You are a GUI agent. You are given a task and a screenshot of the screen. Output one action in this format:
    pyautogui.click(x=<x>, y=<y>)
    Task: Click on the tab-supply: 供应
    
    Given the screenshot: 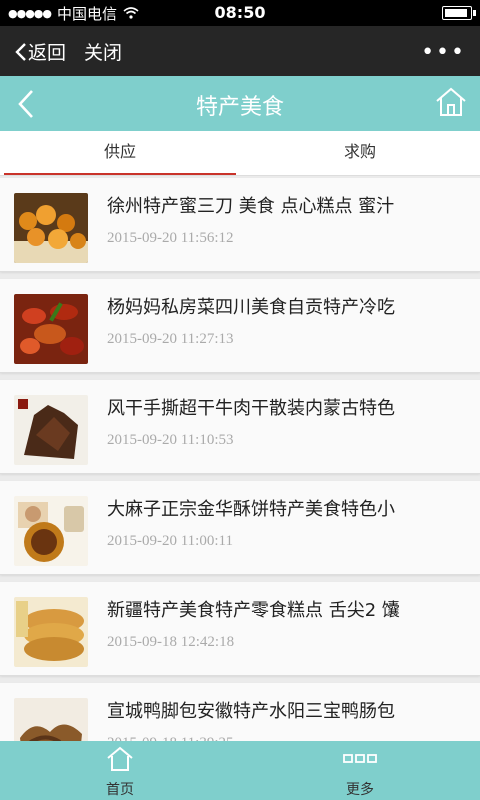 What is the action you would take?
    pyautogui.click(x=120, y=153)
    